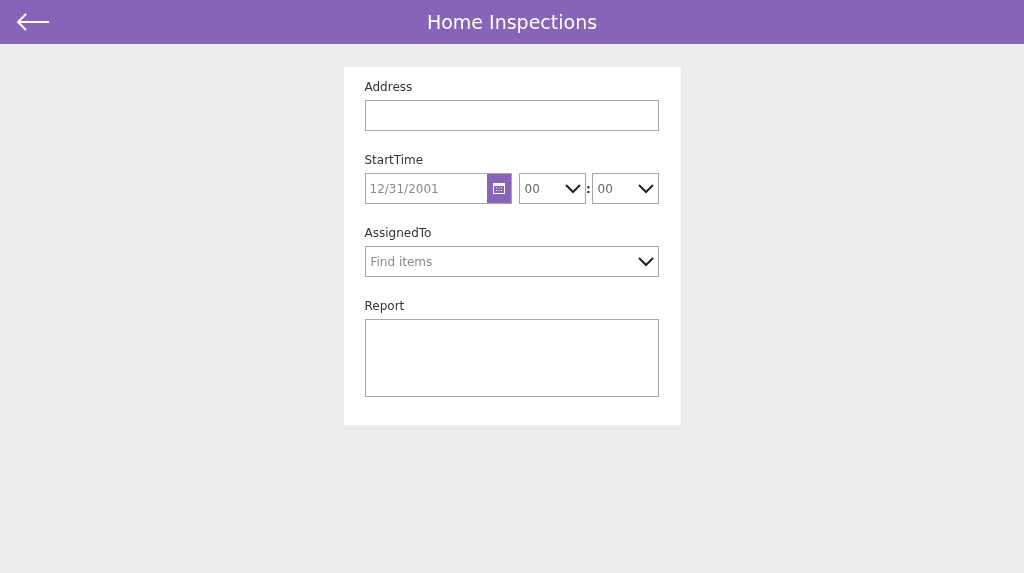 This screenshot has height=573, width=1024. Describe the element at coordinates (394, 160) in the screenshot. I see `field-label: StartTime` at that location.